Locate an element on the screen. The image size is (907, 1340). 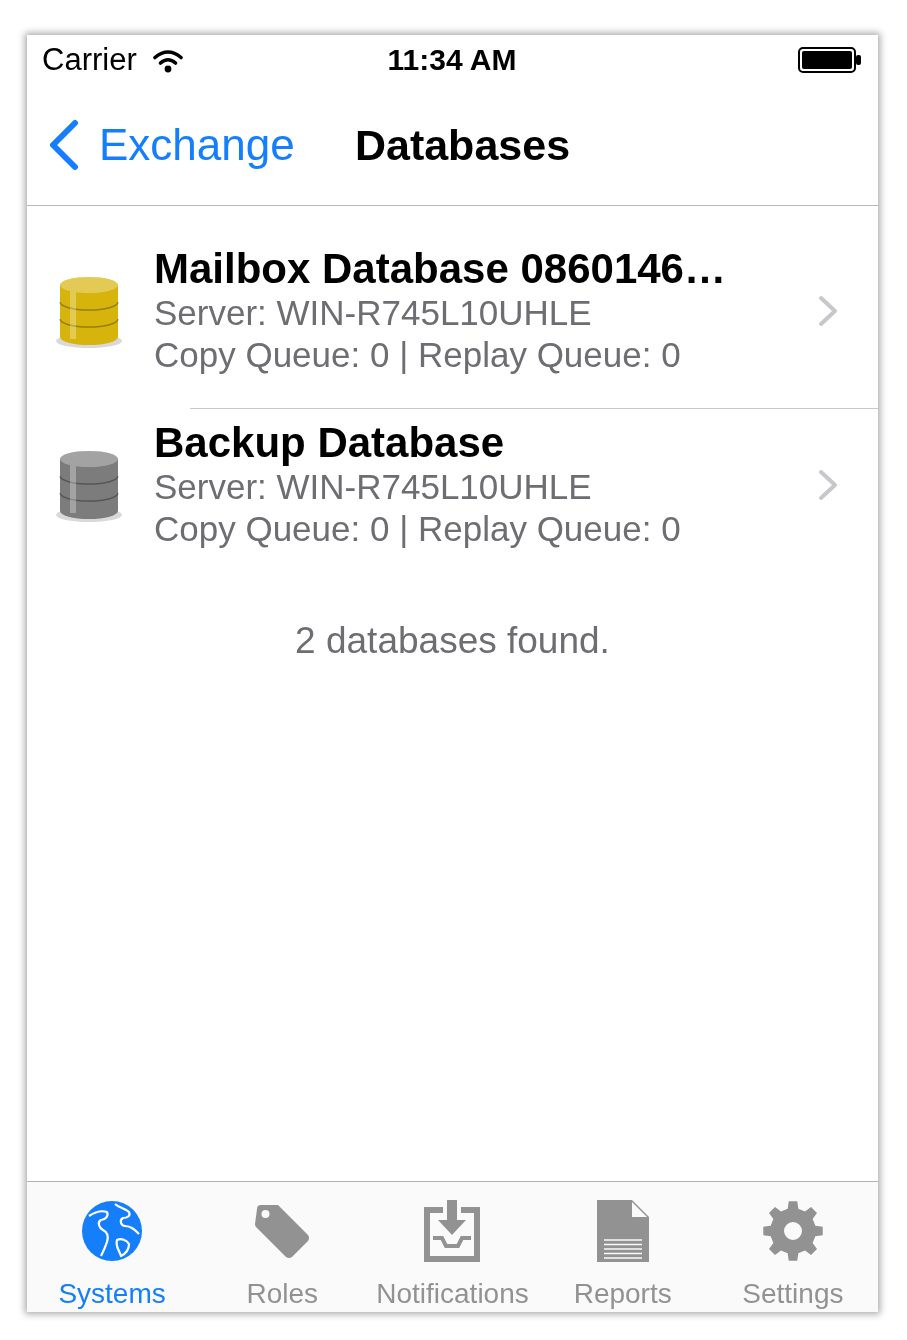
globe-icon is located at coordinates (112, 1231).